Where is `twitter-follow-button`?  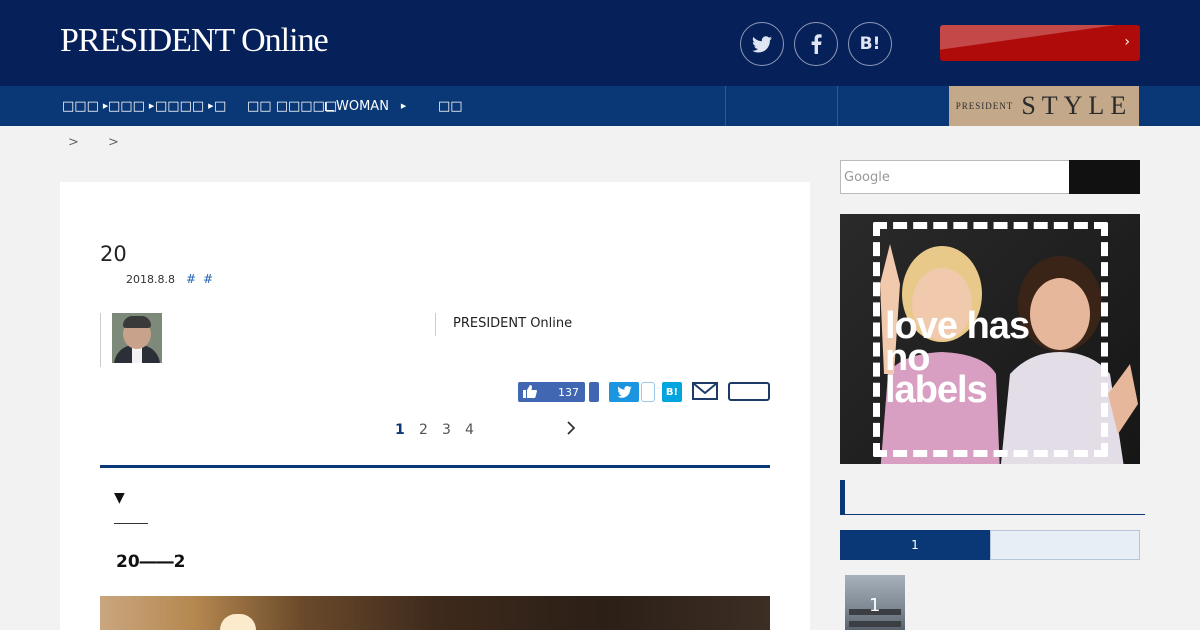
twitter-follow-button is located at coordinates (762, 44).